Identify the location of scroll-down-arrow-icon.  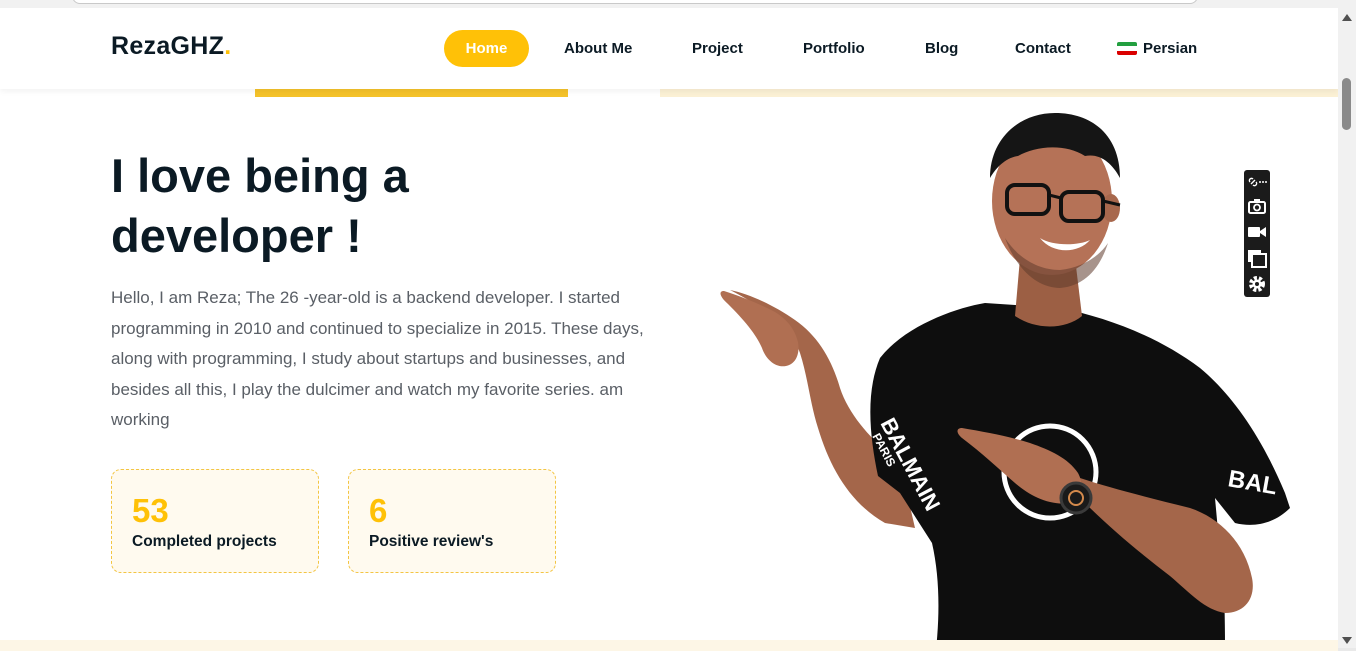
(1347, 640).